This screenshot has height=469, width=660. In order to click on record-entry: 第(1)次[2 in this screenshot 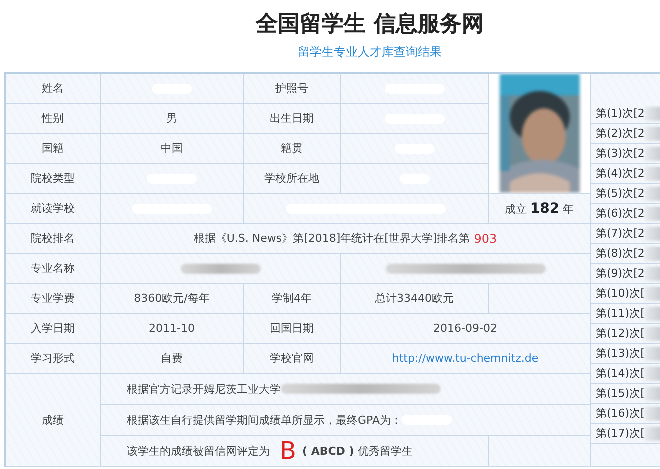, I will do `click(620, 113)`.